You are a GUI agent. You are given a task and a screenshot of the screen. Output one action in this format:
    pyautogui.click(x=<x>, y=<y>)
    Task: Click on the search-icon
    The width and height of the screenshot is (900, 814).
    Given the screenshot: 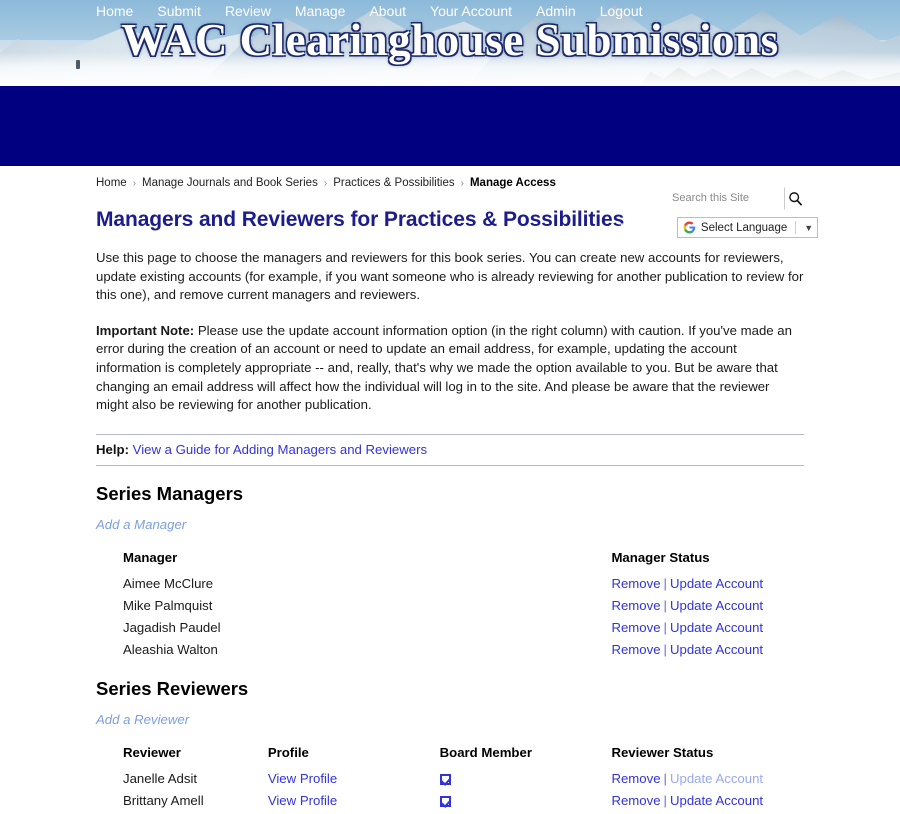 What is the action you would take?
    pyautogui.click(x=795, y=199)
    